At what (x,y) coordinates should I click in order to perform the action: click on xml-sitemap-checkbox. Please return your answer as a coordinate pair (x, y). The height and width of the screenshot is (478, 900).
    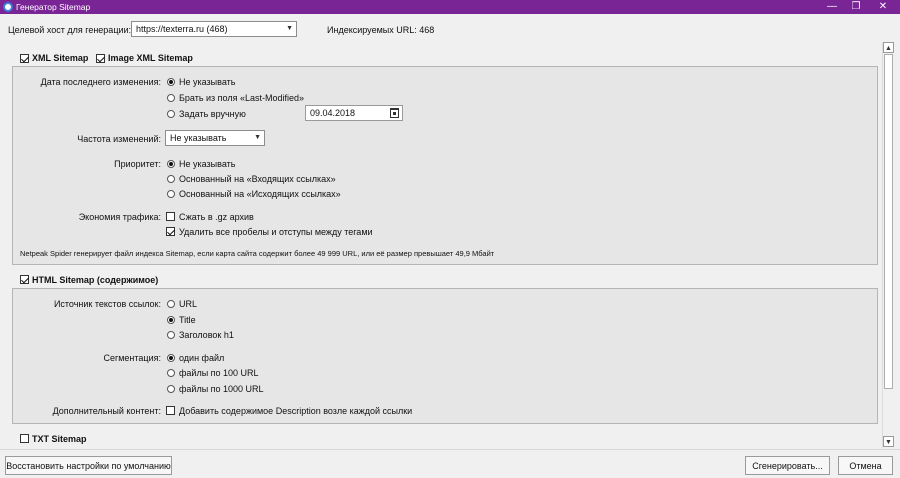
    Looking at the image, I should click on (24, 58).